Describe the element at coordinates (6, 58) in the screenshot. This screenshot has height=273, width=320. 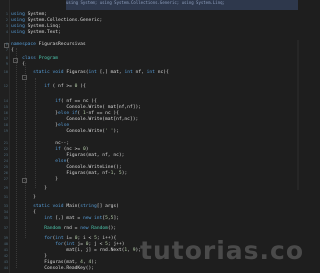
I see `line-number: 8` at that location.